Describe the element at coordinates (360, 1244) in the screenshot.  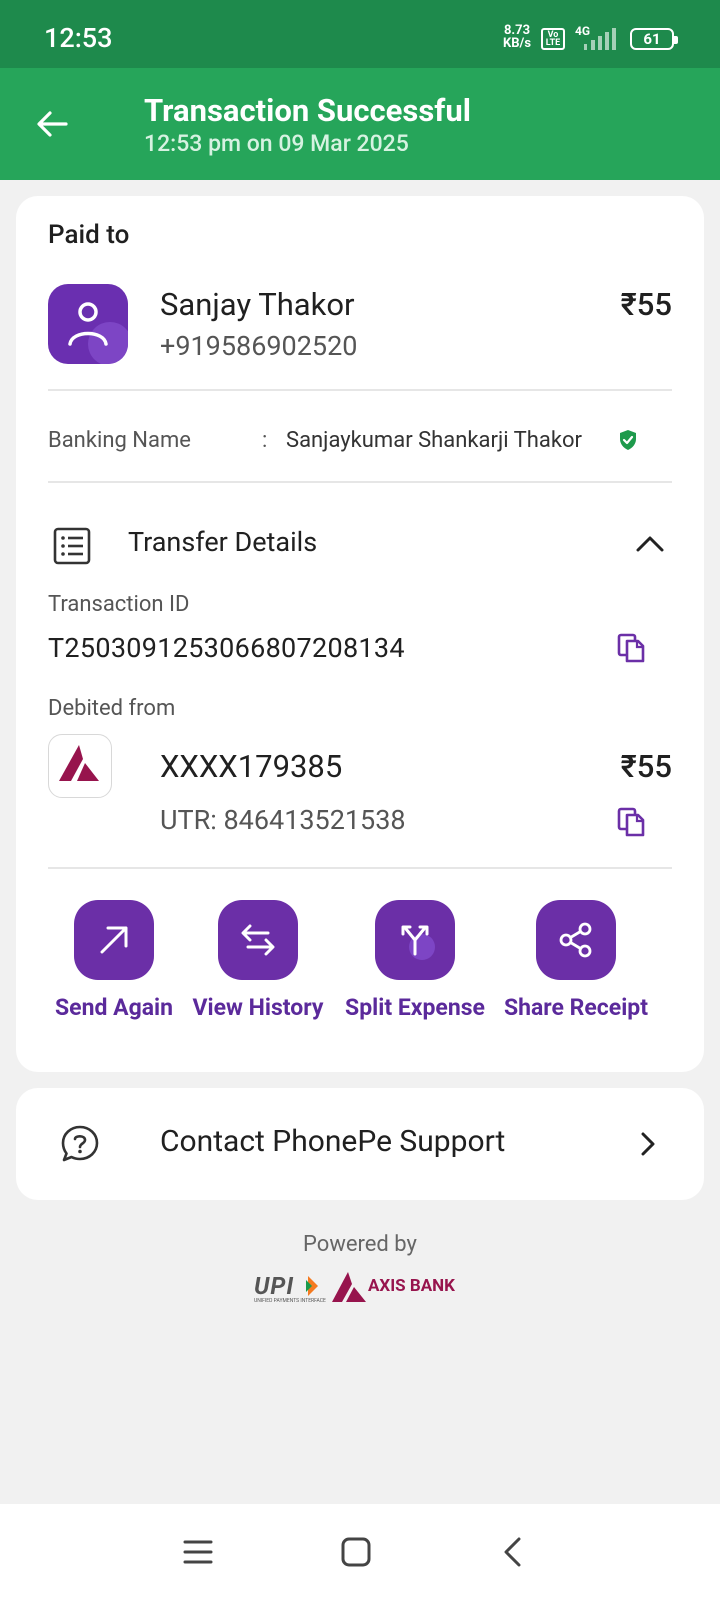
I see `powered-by-label: Powered by` at that location.